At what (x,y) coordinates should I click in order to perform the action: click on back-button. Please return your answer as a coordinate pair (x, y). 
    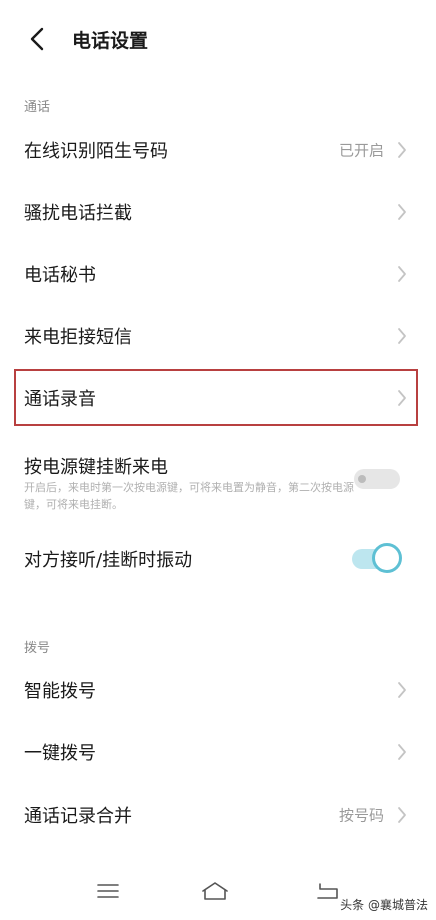
    Looking at the image, I should click on (37, 39).